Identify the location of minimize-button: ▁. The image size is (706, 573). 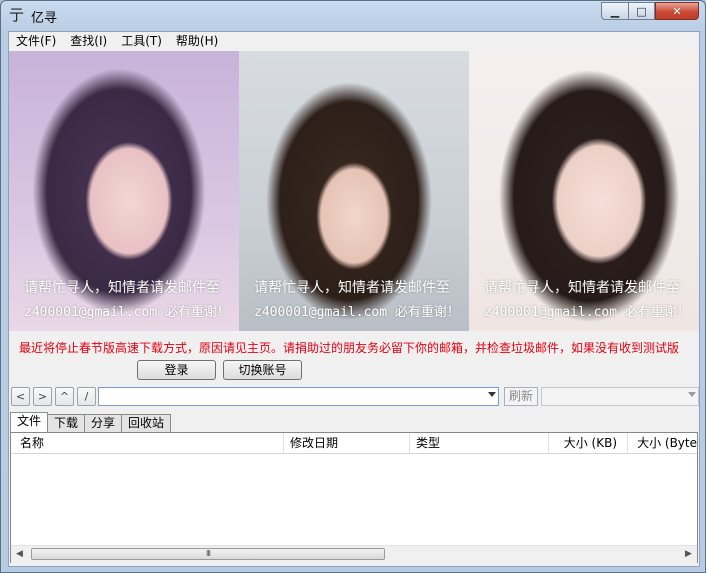
(614, 11).